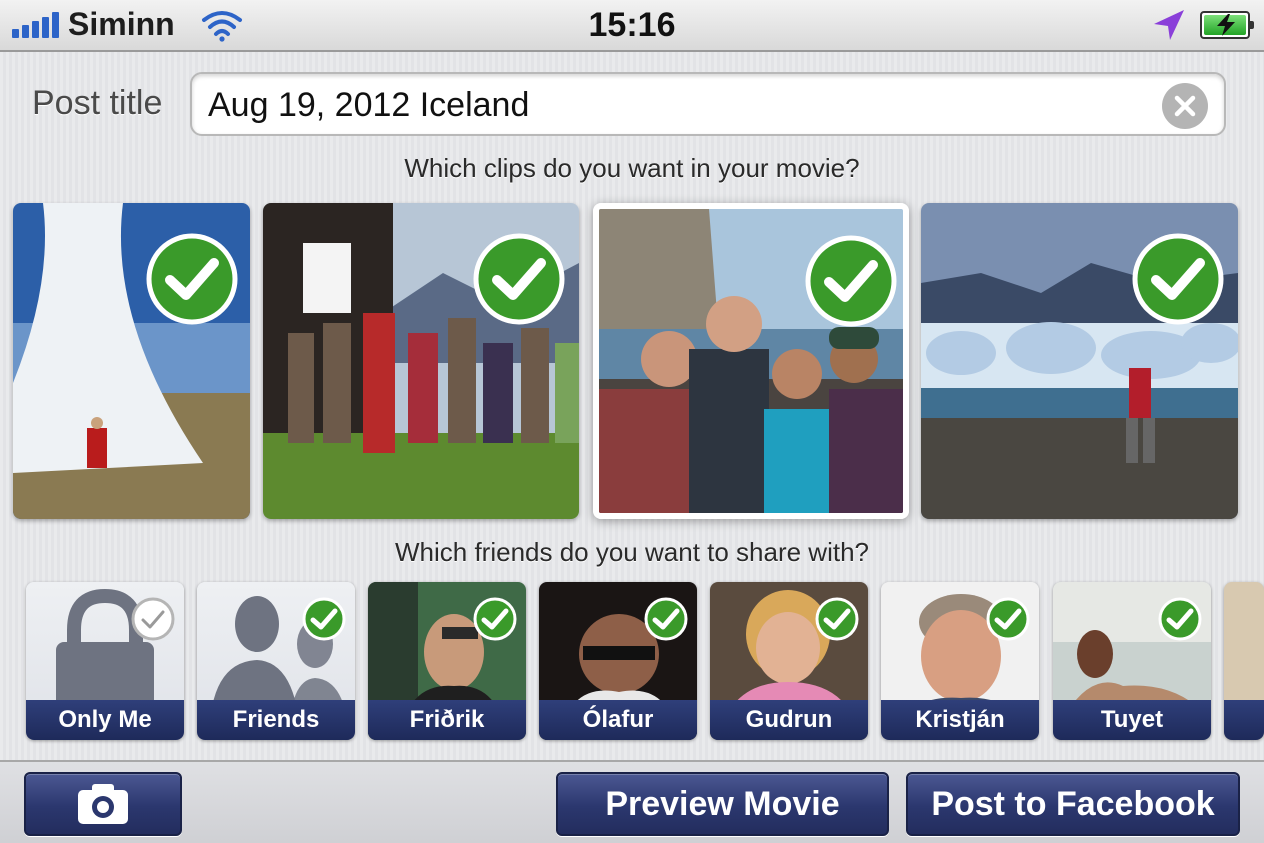 The image size is (1264, 843). What do you see at coordinates (751, 361) in the screenshot?
I see `clip-friends-beach` at bounding box center [751, 361].